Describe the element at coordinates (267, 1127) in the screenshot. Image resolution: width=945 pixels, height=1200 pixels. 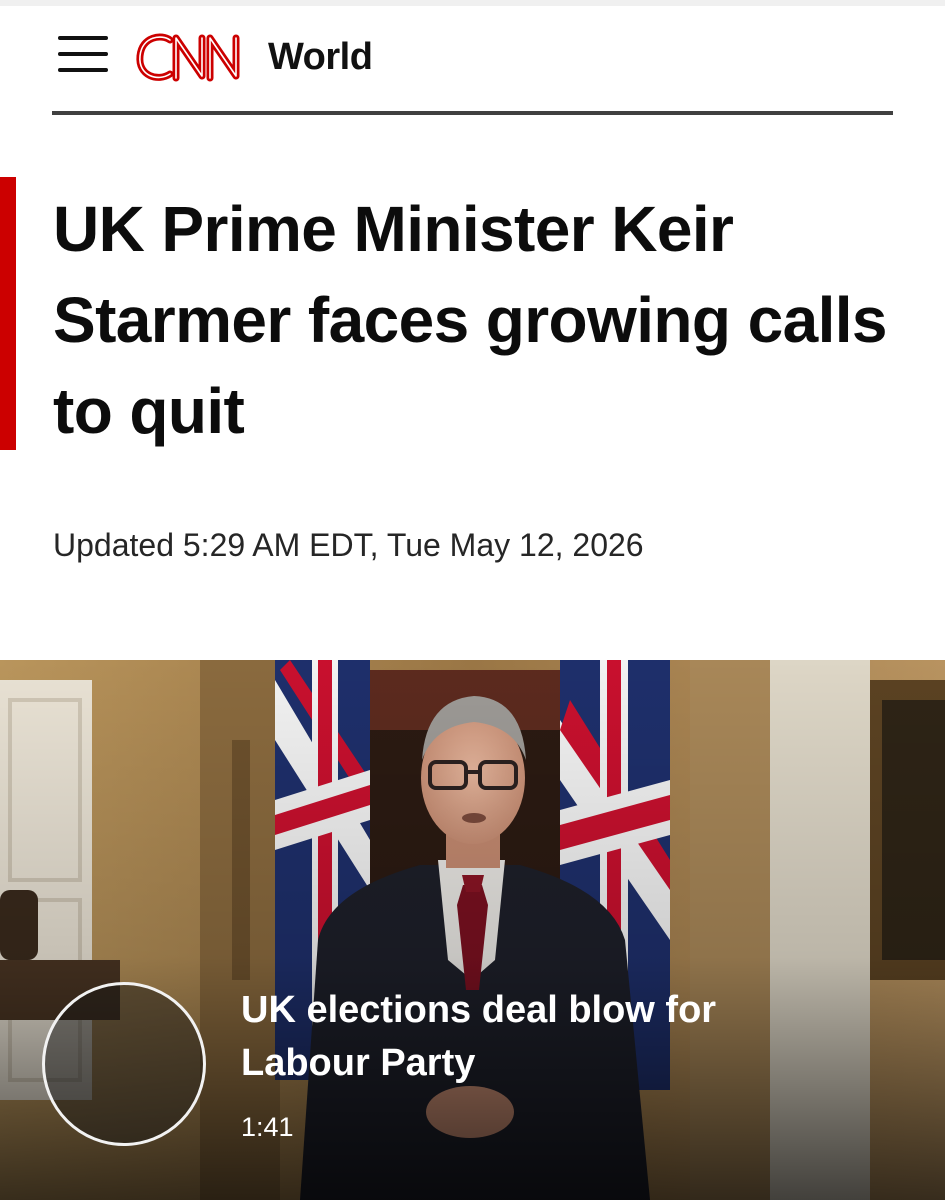
I see `video-duration: 1:41` at that location.